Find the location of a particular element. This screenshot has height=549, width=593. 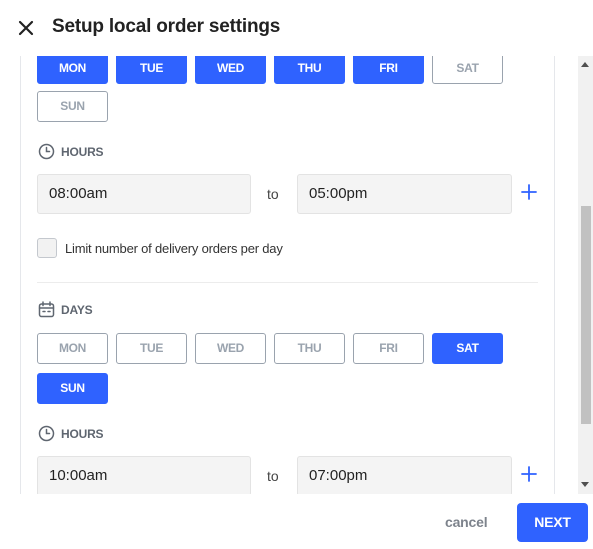

day-toggle-fri-2: FRI is located at coordinates (388, 348).